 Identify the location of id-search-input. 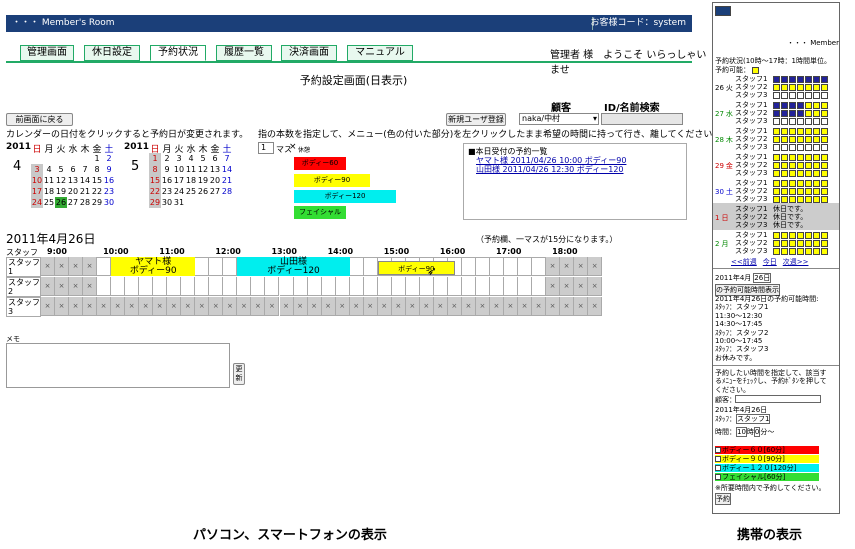
(642, 119).